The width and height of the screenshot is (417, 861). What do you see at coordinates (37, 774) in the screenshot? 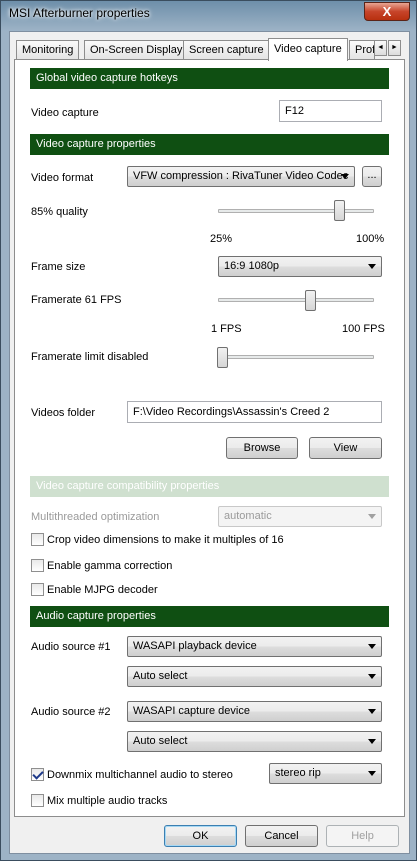
I see `downmix-checkbox-box` at bounding box center [37, 774].